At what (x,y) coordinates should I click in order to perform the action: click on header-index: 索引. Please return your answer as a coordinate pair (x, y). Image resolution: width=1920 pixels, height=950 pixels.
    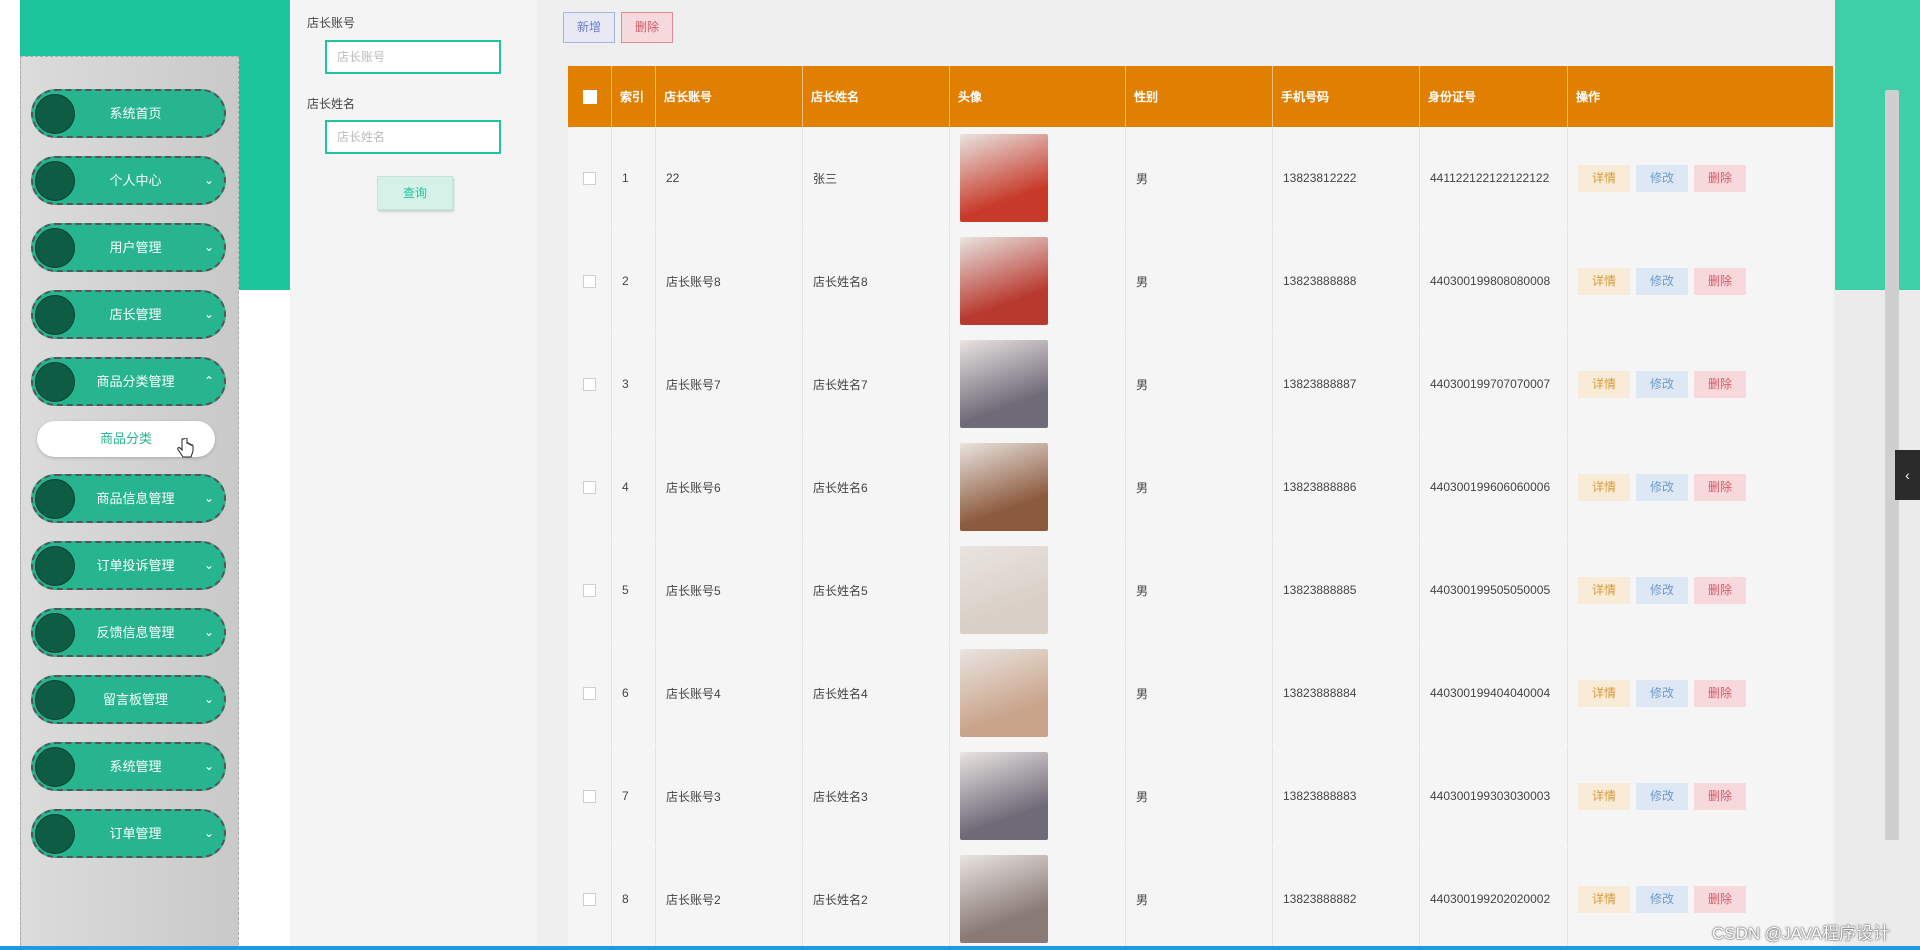
    Looking at the image, I should click on (634, 96).